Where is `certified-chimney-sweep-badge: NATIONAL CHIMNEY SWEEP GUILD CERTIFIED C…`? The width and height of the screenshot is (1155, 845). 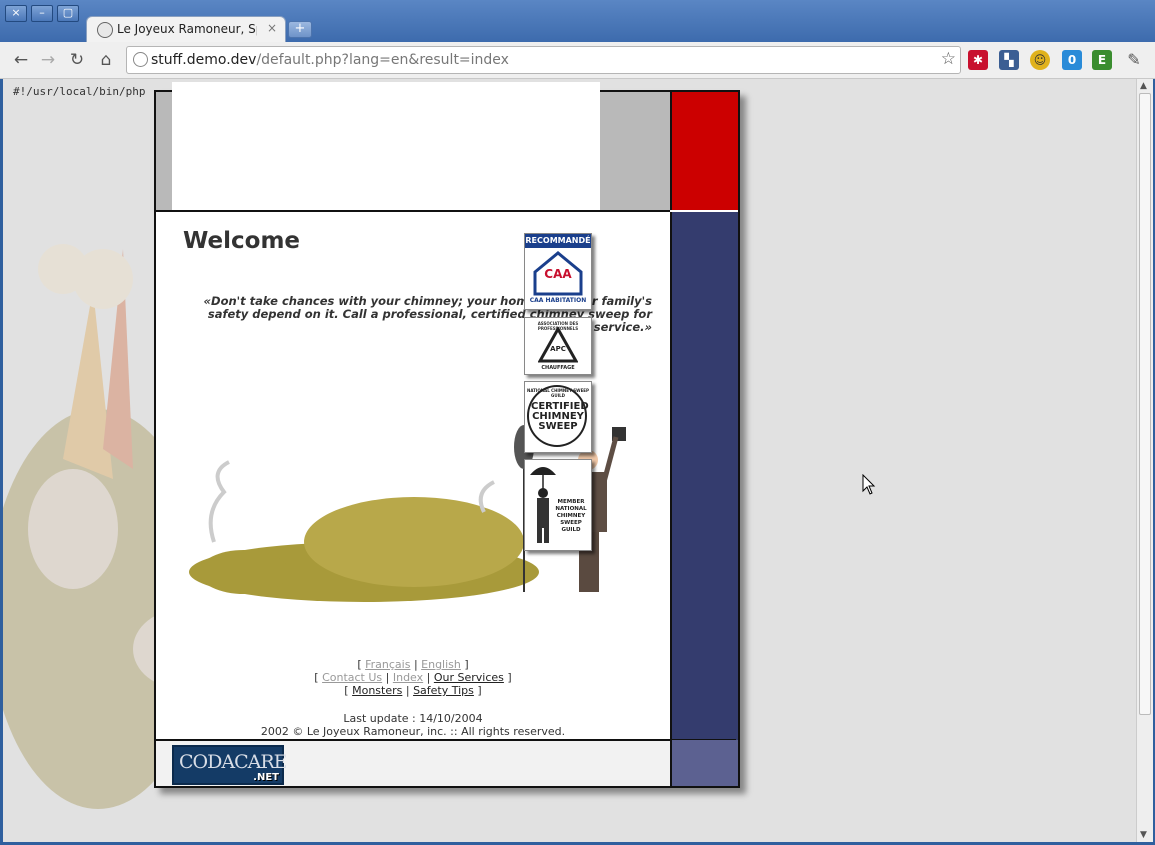 certified-chimney-sweep-badge: NATIONAL CHIMNEY SWEEP GUILD CERTIFIED C… is located at coordinates (558, 417).